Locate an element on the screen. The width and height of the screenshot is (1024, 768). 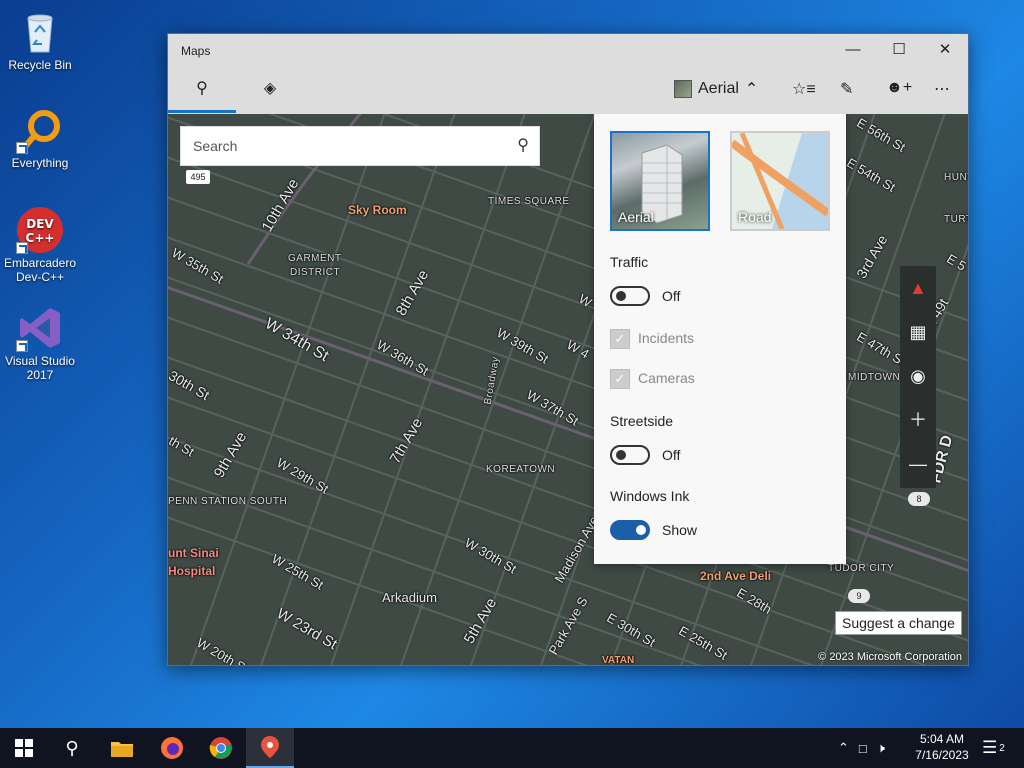
minimize-icon: — is located at coordinates (853, 50).